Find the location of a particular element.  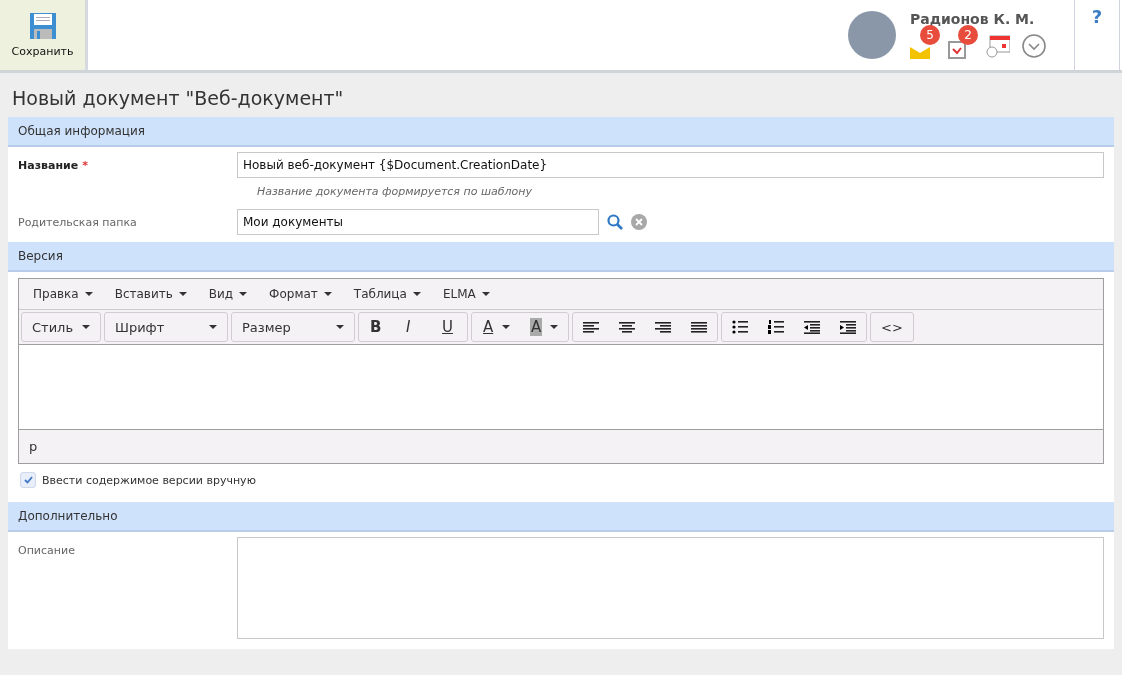

name-input: Новый веб-документ {$Document.CreationDate} is located at coordinates (670, 165).